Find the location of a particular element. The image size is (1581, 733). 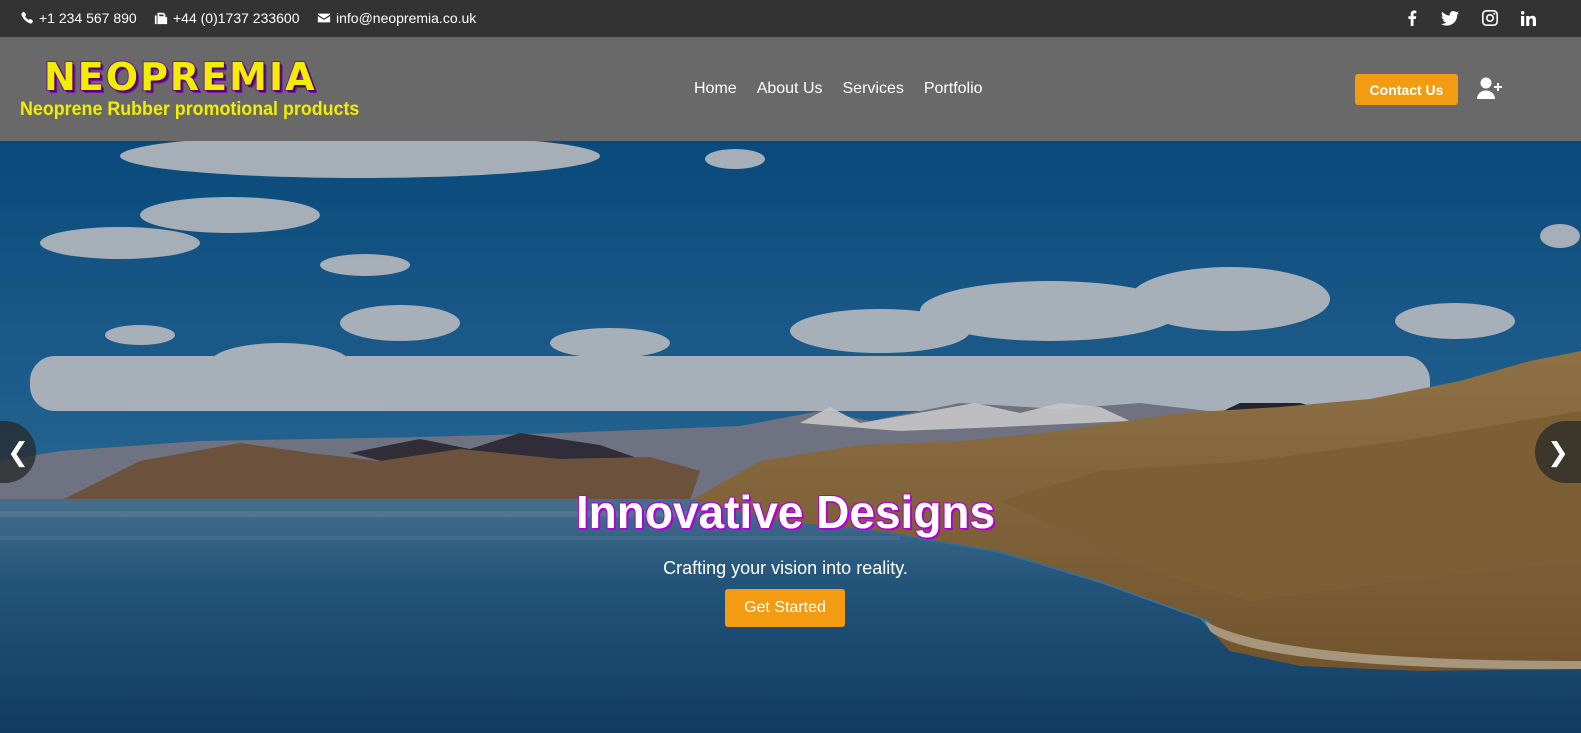

fax-icon is located at coordinates (161, 18).